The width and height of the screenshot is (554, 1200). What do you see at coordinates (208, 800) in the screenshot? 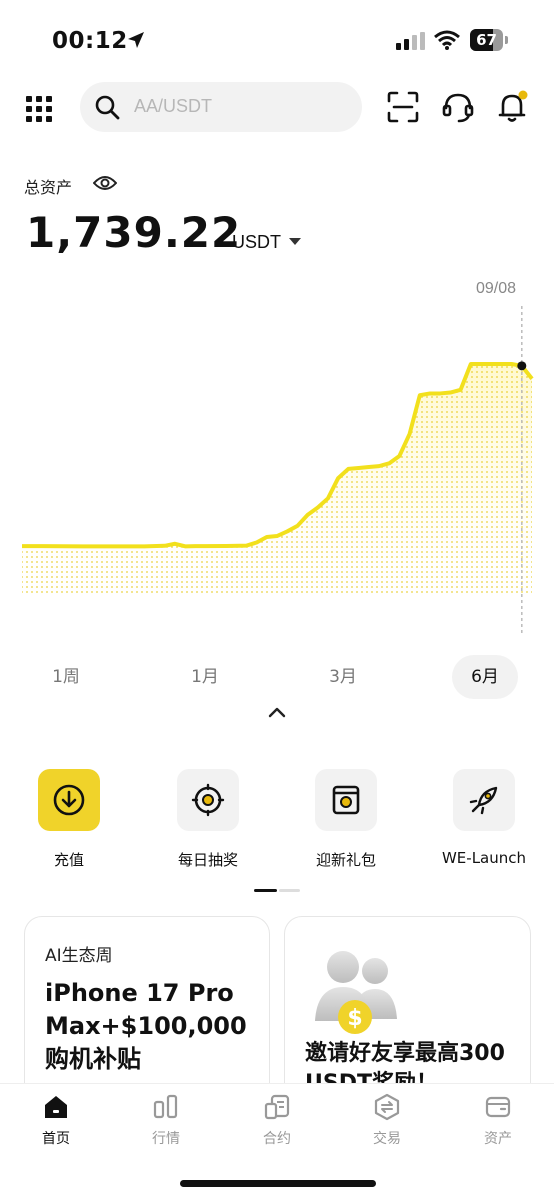
I see `lucky-wheel-icon` at bounding box center [208, 800].